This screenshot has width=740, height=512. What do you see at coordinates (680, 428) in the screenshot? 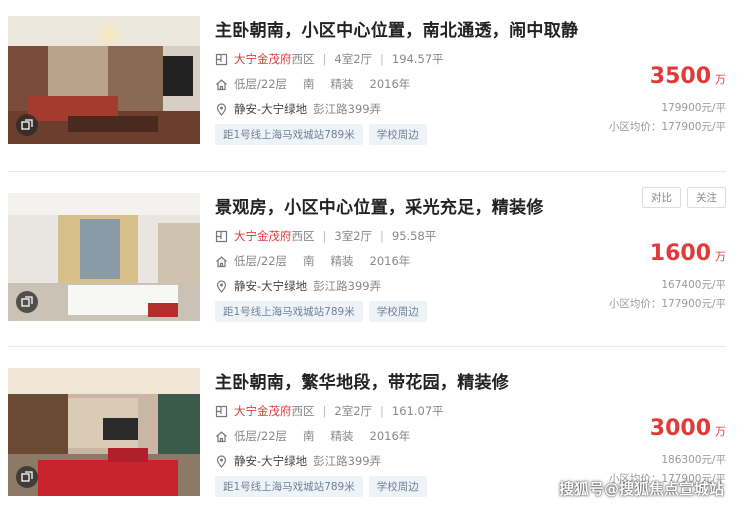
I see `price-value: 3000` at bounding box center [680, 428].